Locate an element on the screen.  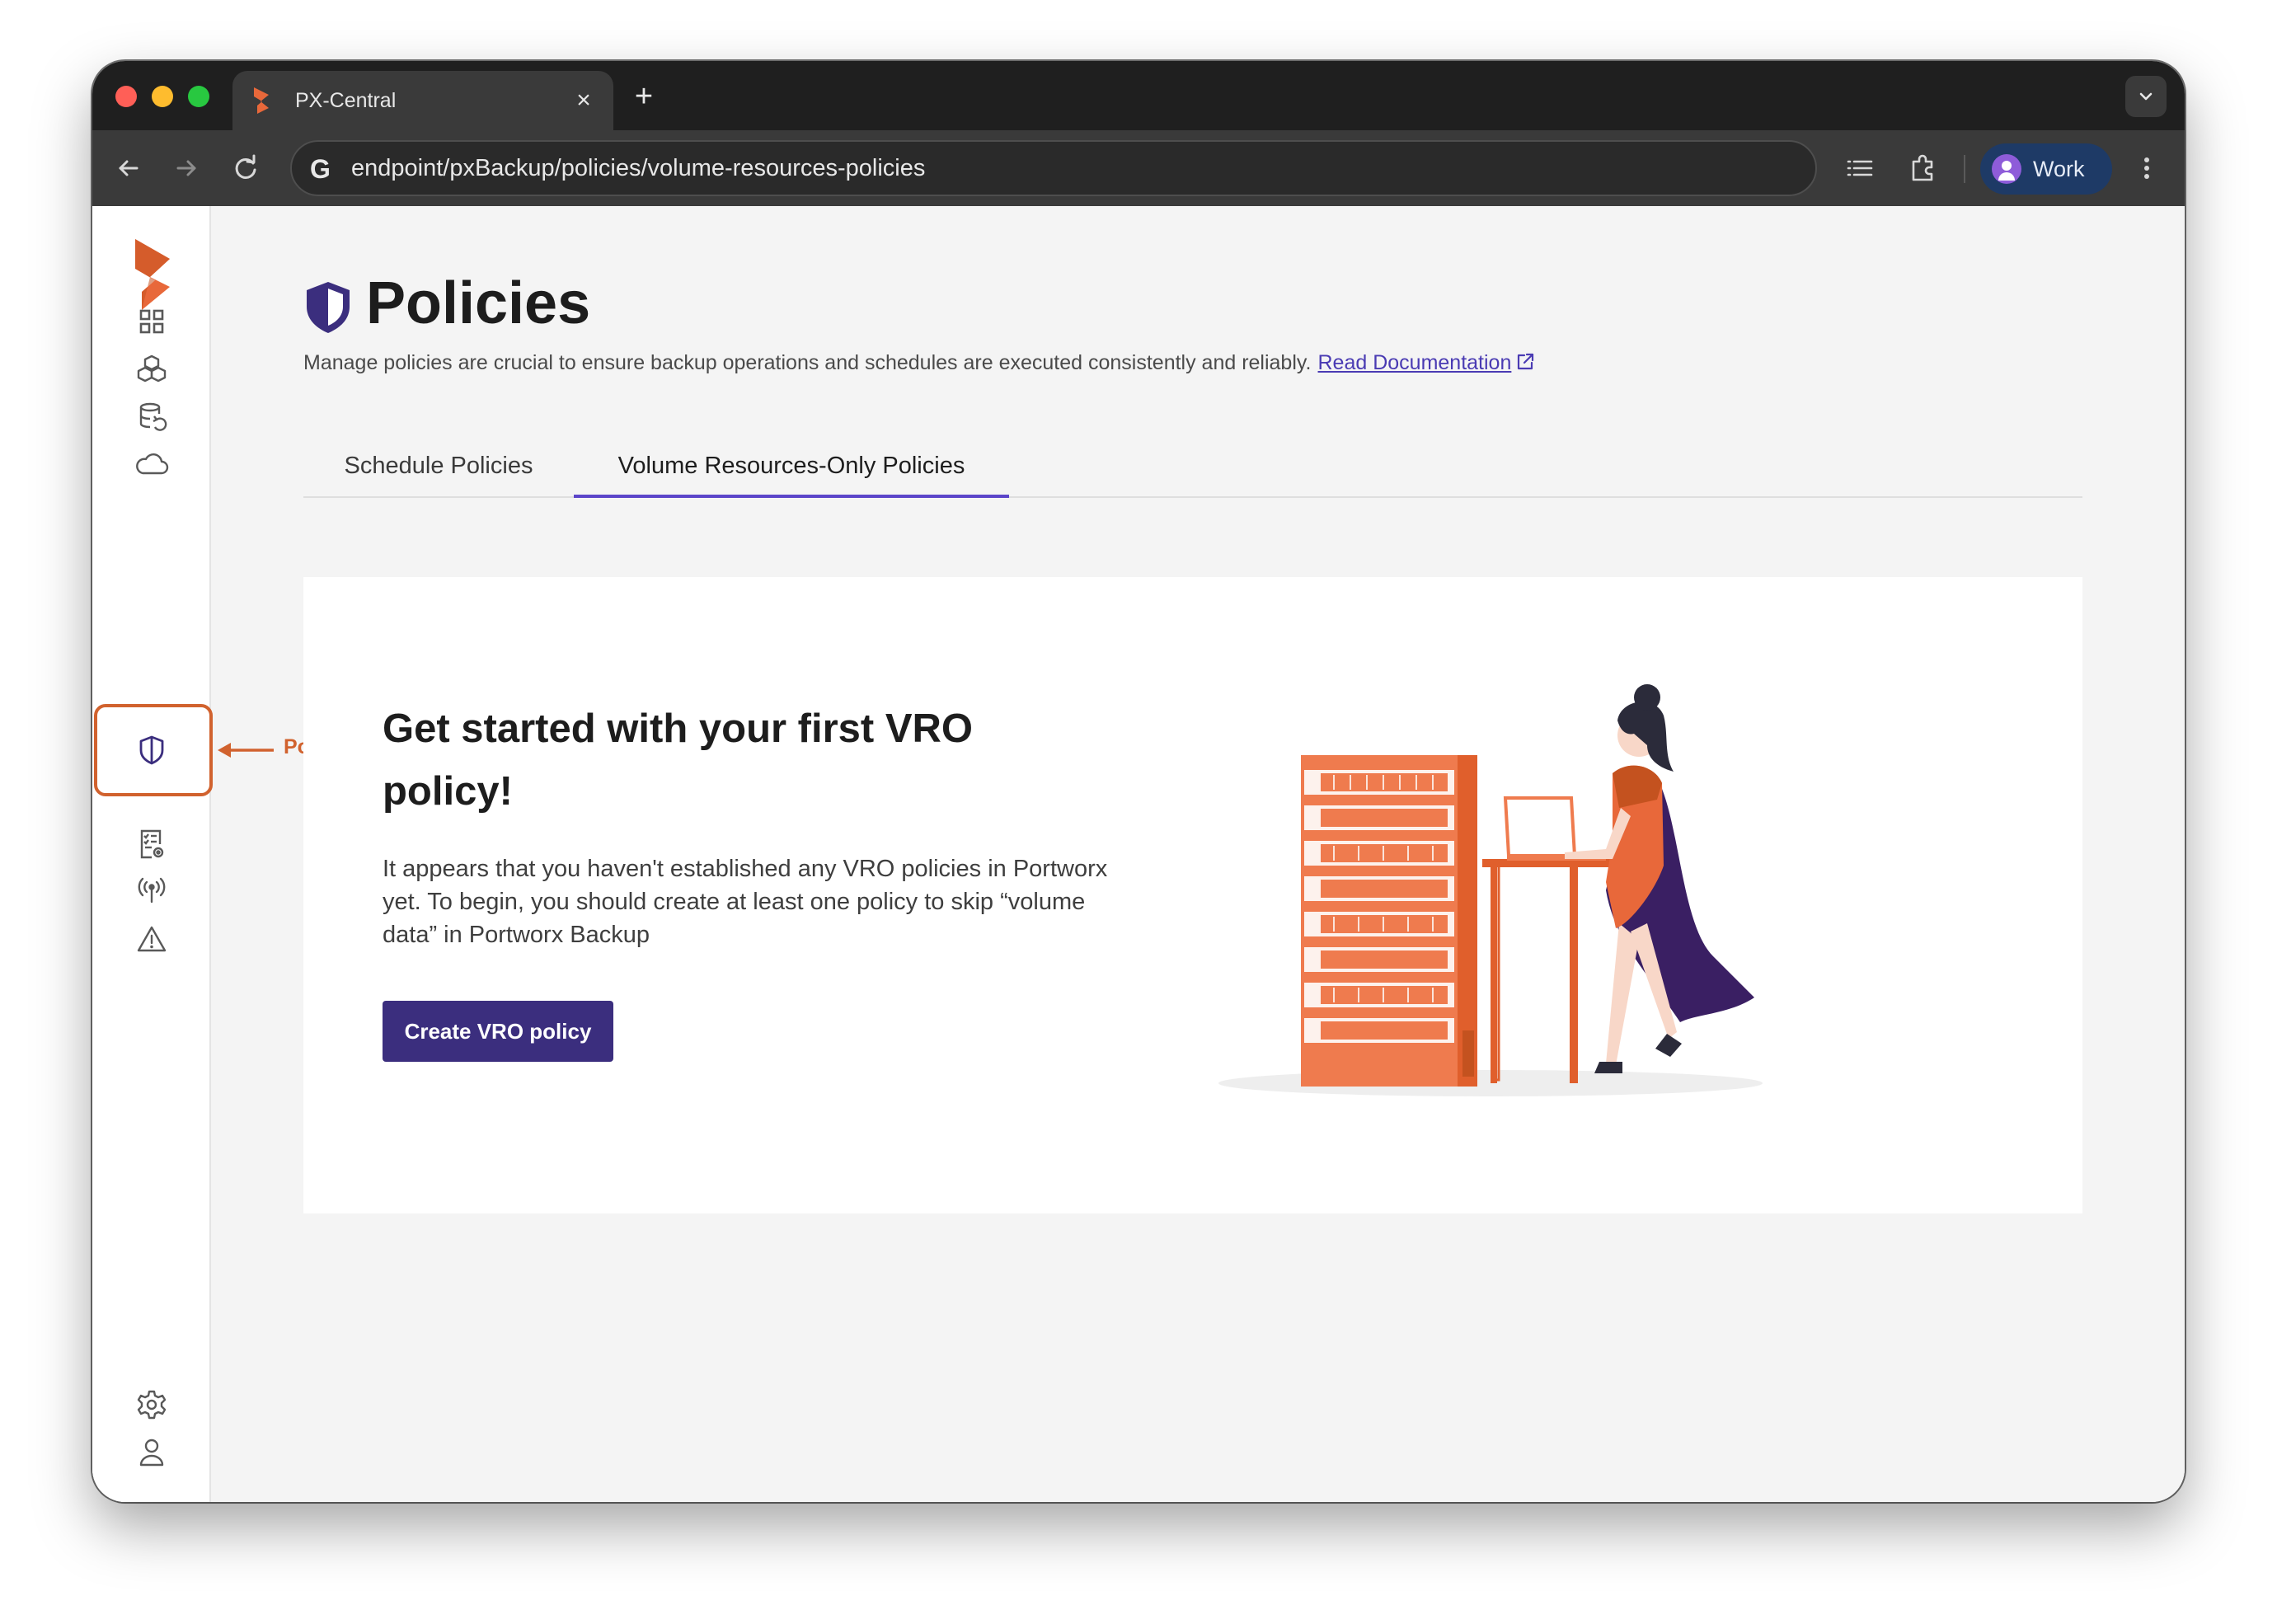
page-title: Policies is located at coordinates (479, 303).